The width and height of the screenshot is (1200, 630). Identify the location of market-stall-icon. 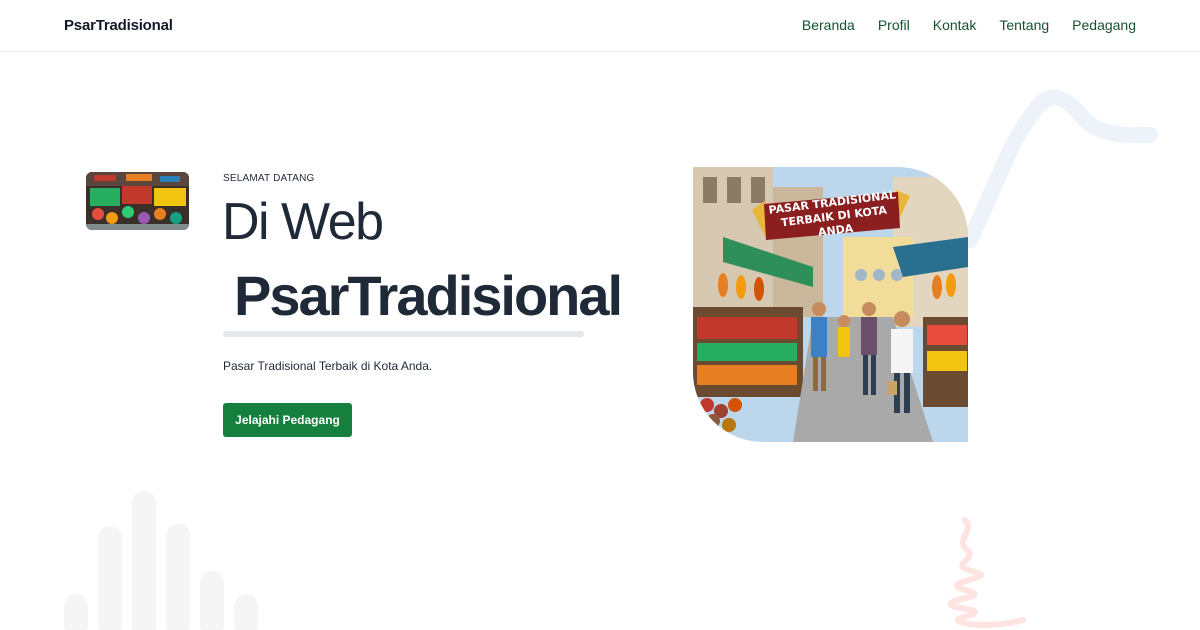
(137, 201).